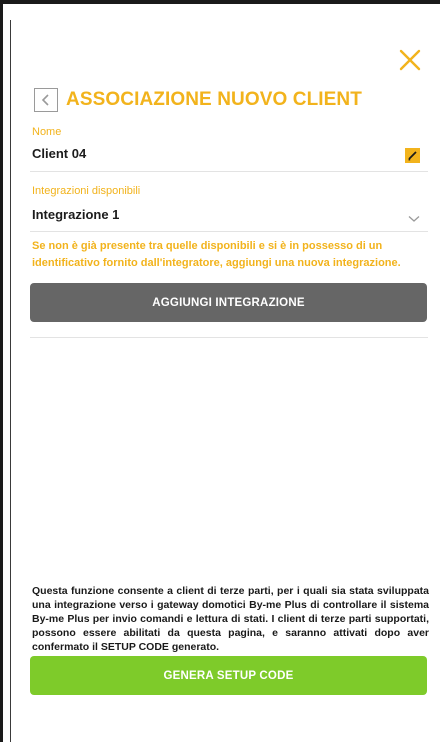 This screenshot has width=440, height=742. What do you see at coordinates (229, 231) in the screenshot?
I see `integration-field-underline` at bounding box center [229, 231].